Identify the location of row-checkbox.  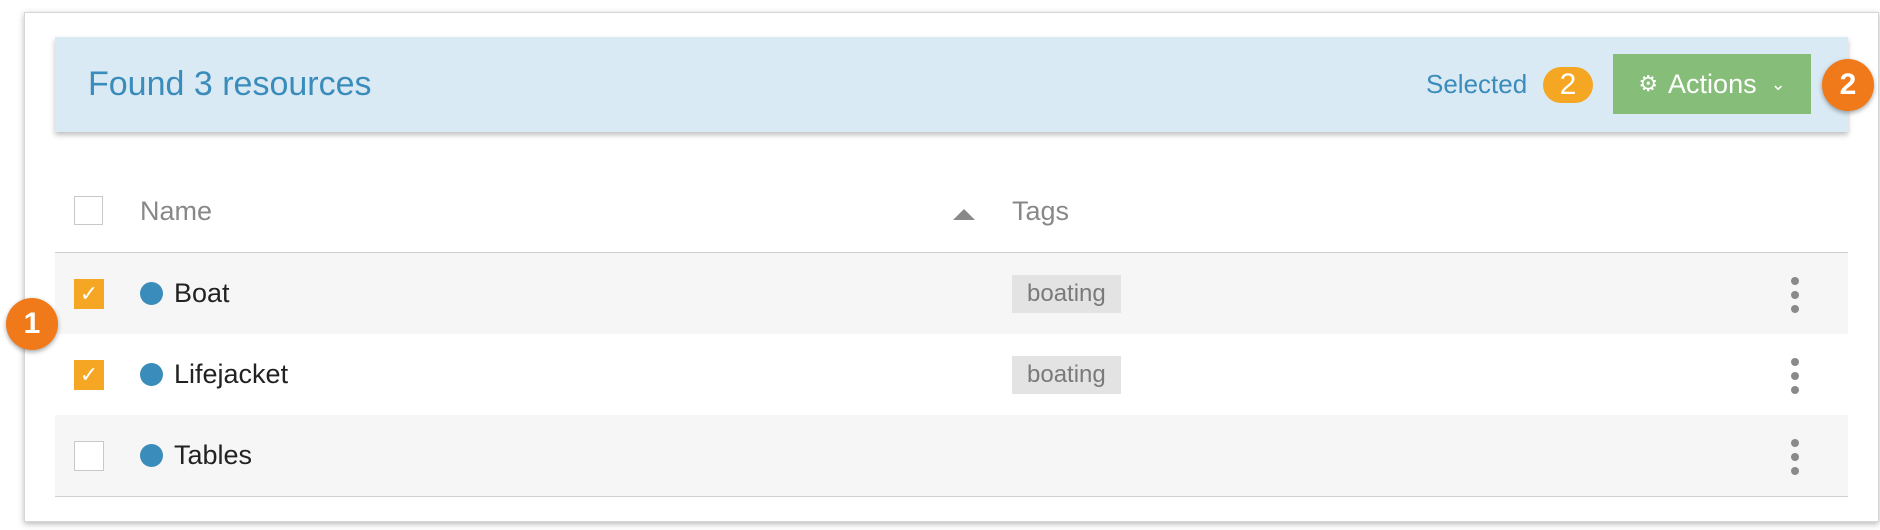
(89, 456).